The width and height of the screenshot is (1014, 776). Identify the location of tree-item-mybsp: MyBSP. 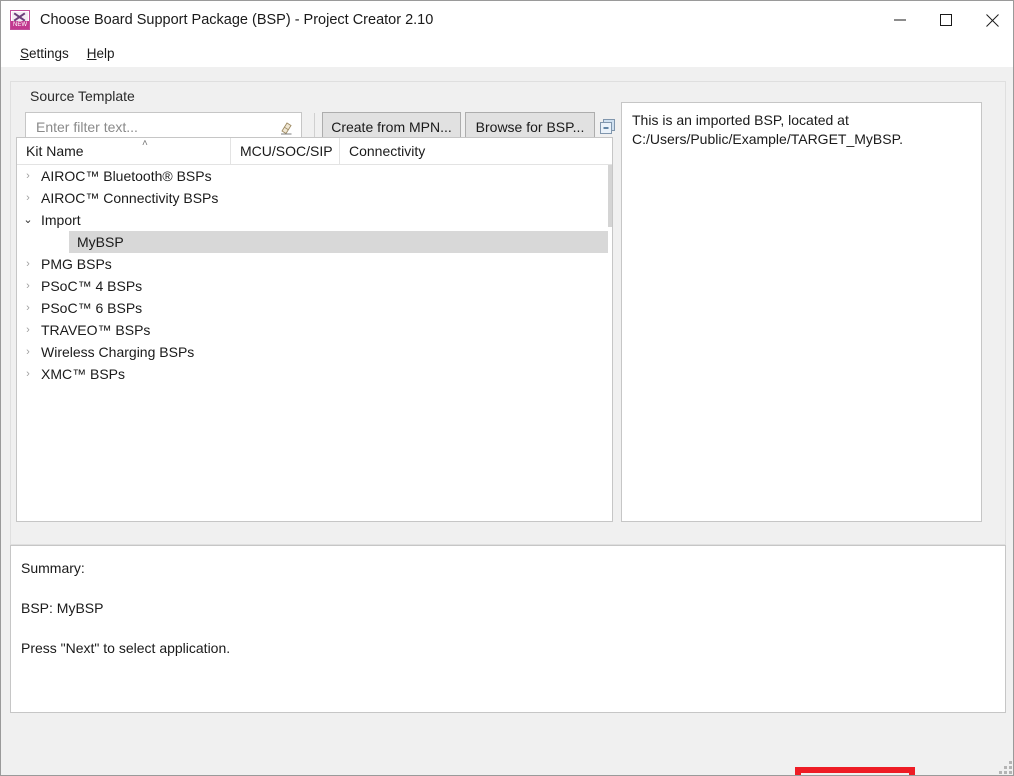
(314, 242).